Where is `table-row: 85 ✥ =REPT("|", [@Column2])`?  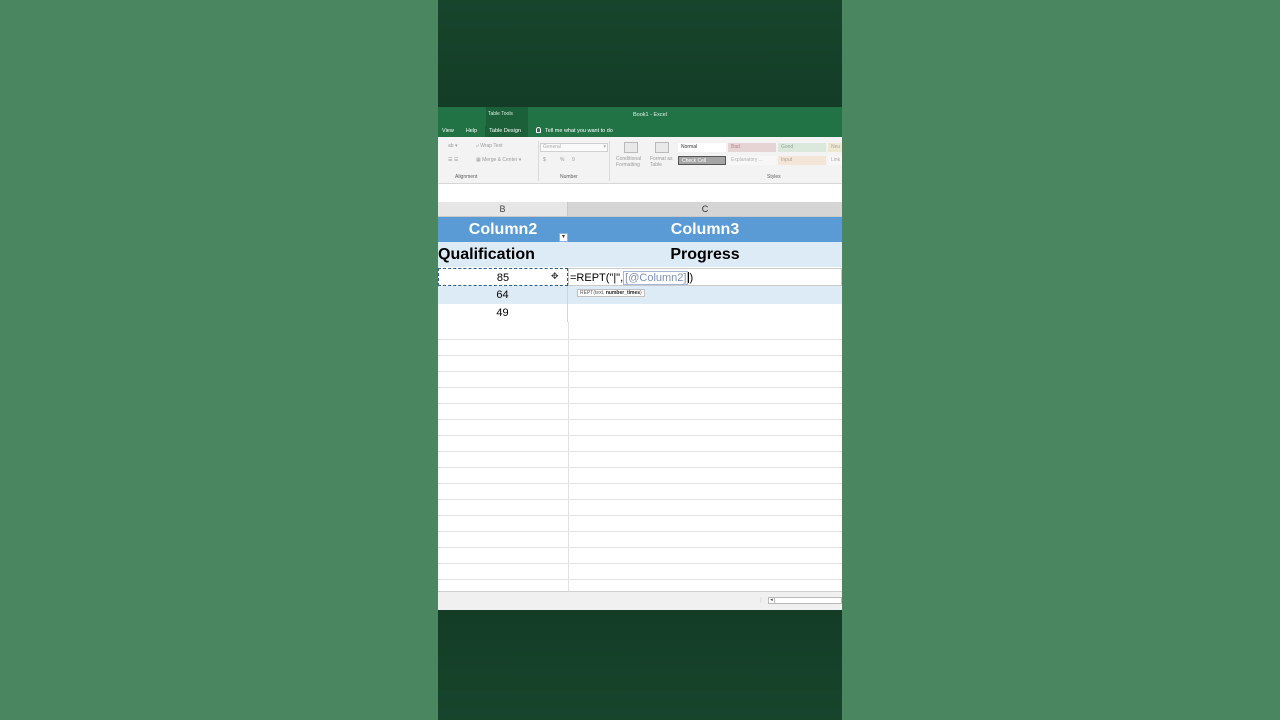 table-row: 85 ✥ =REPT("|", [@Column2]) is located at coordinates (640, 277).